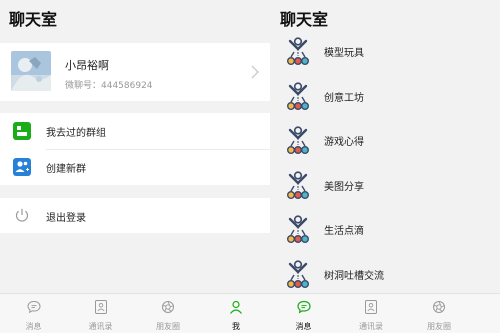  What do you see at coordinates (236, 307) in the screenshot?
I see `person-icon` at bounding box center [236, 307].